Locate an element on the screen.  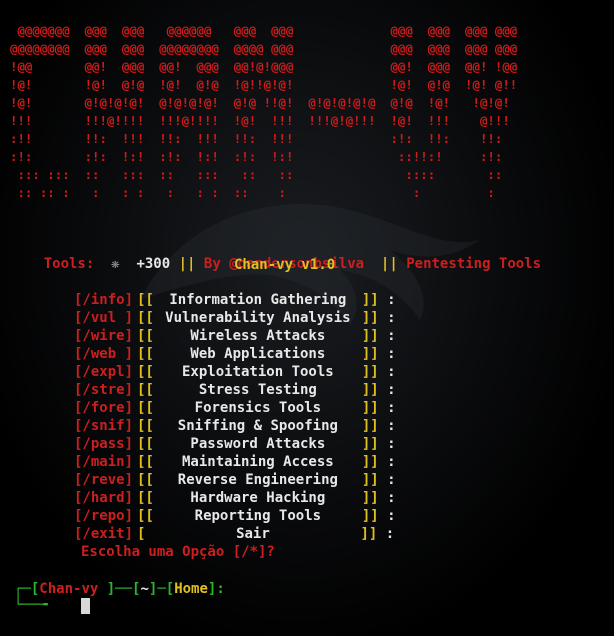
app-title: Chan-vy v1.0 is located at coordinates (285, 265).